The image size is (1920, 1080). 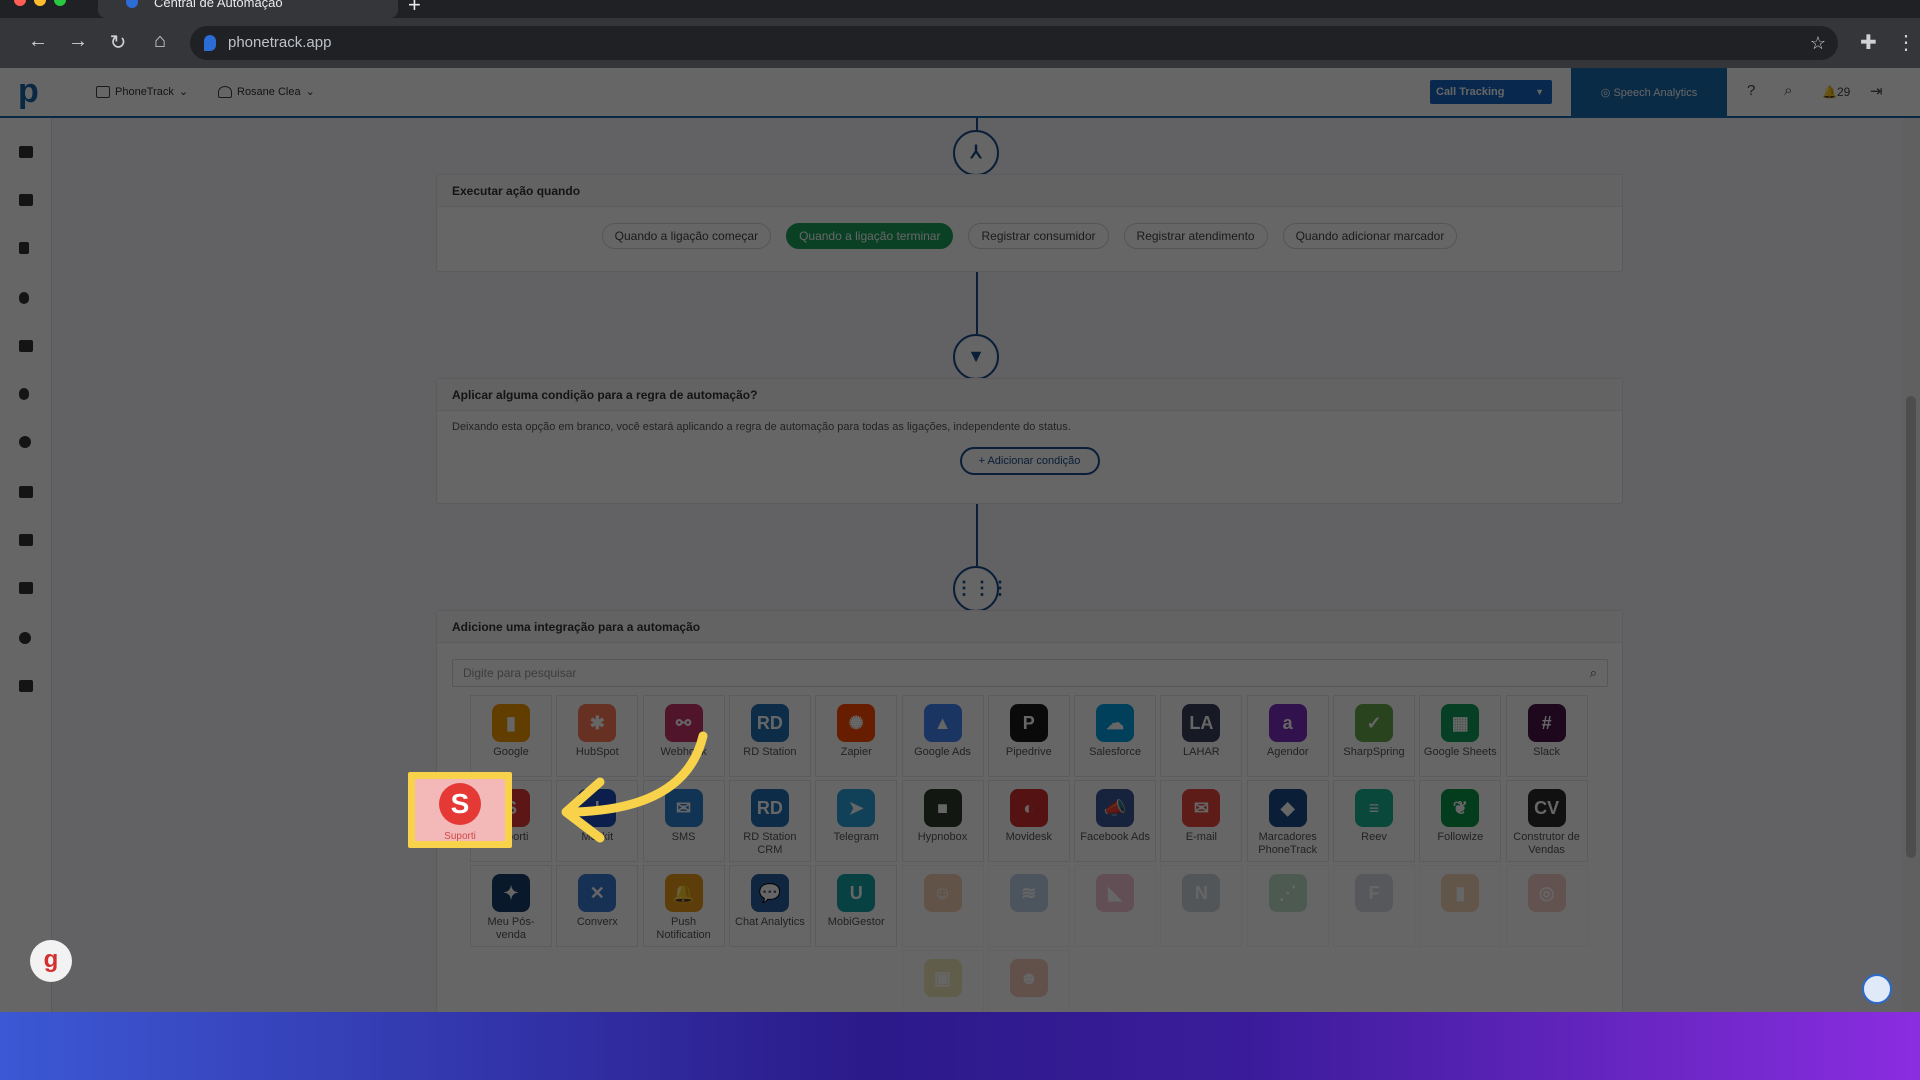 I want to click on integration-tile: ◎, so click(x=1546, y=906).